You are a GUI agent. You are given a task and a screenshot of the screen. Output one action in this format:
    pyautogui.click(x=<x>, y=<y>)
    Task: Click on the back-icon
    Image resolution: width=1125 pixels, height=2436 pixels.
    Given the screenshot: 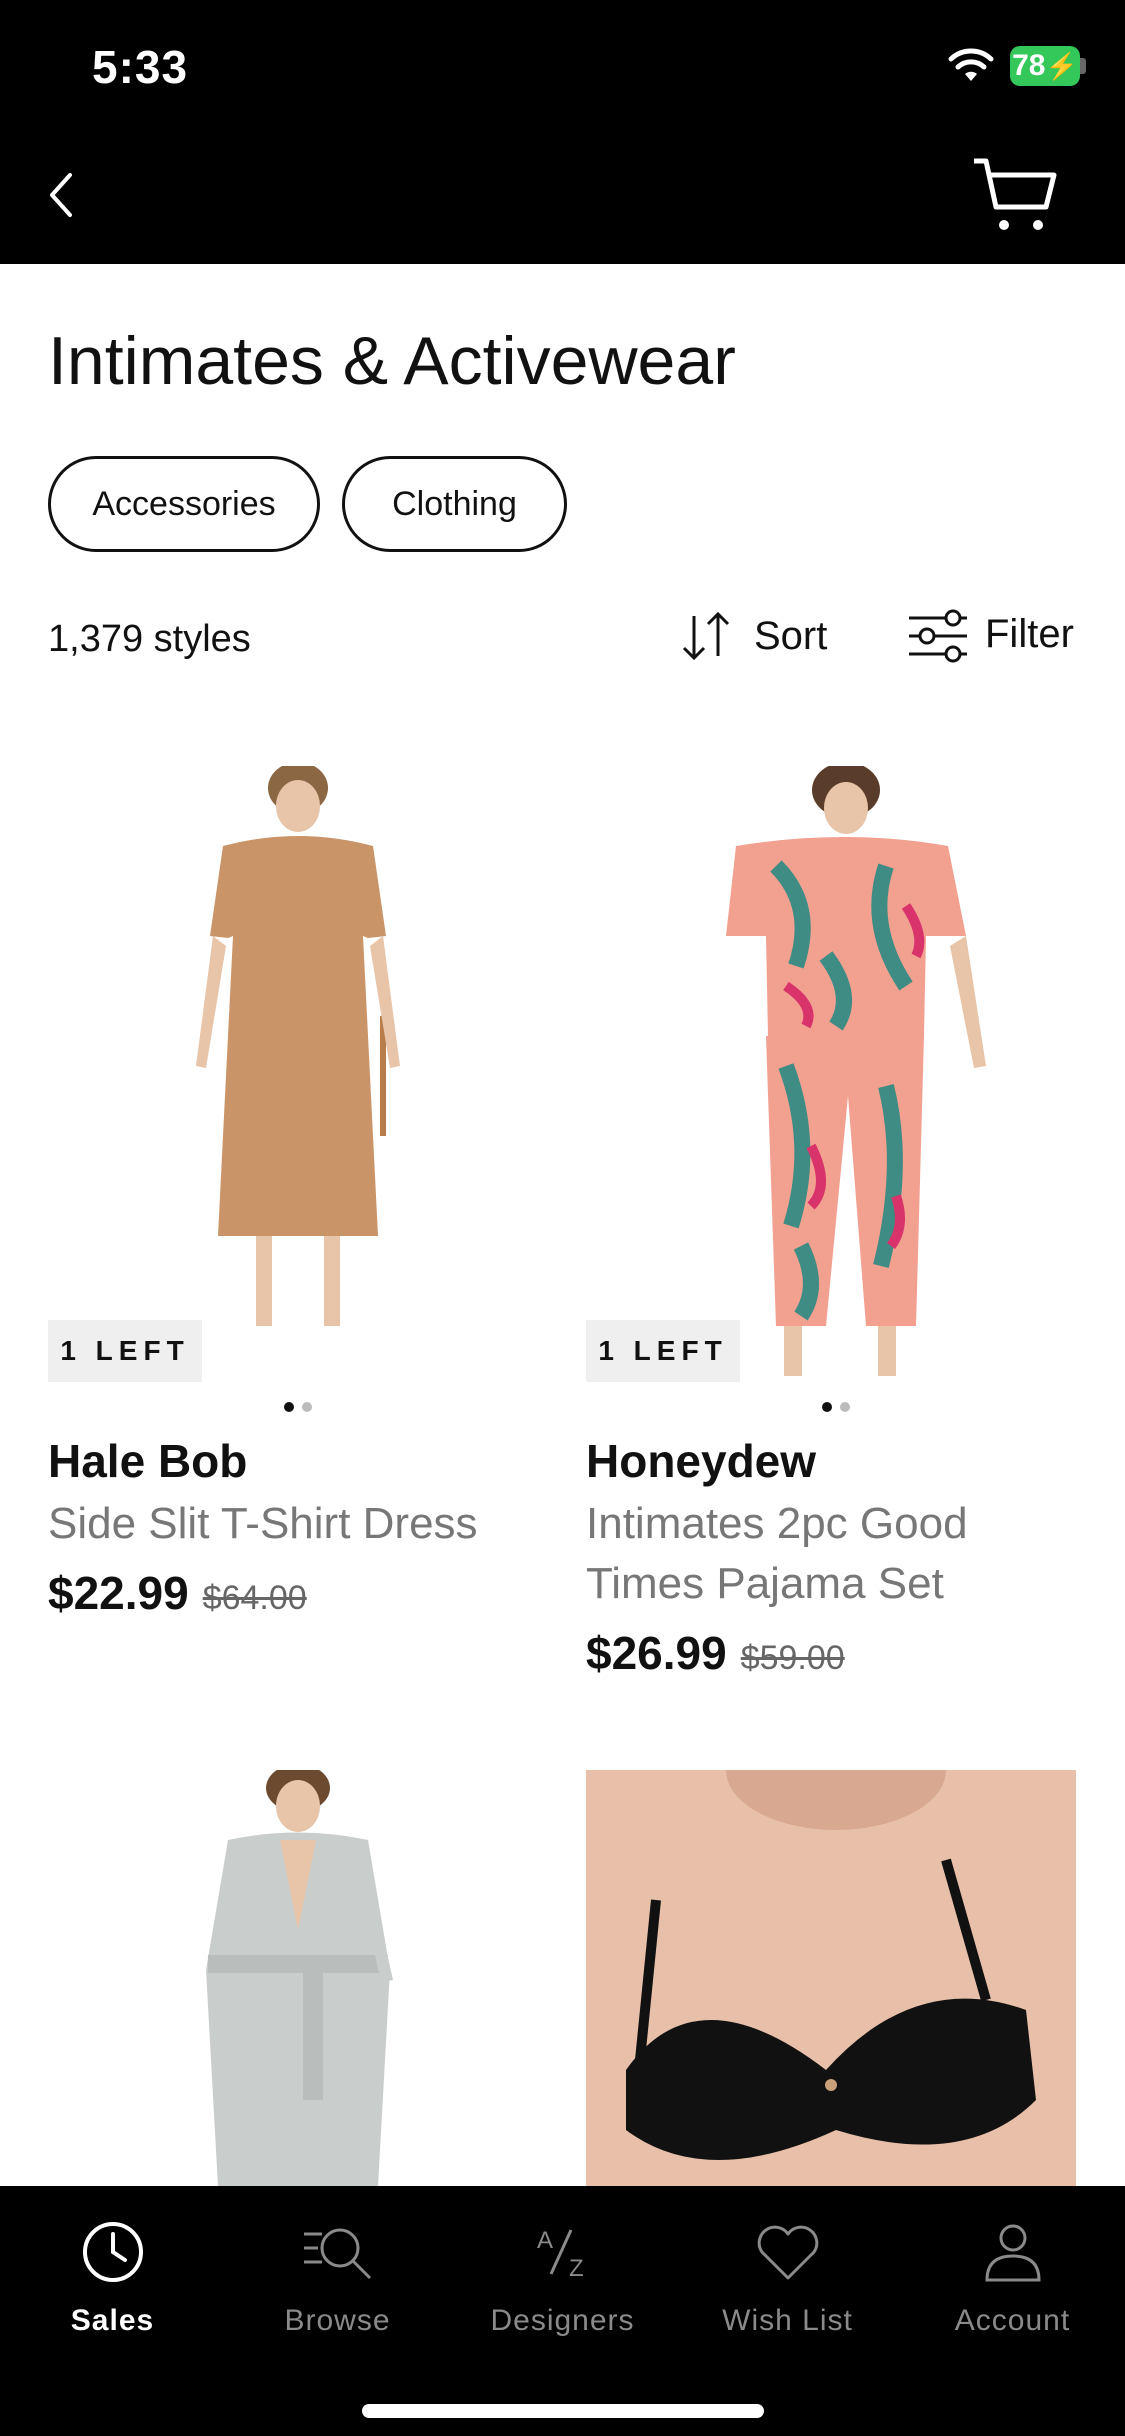 What is the action you would take?
    pyautogui.click(x=60, y=195)
    